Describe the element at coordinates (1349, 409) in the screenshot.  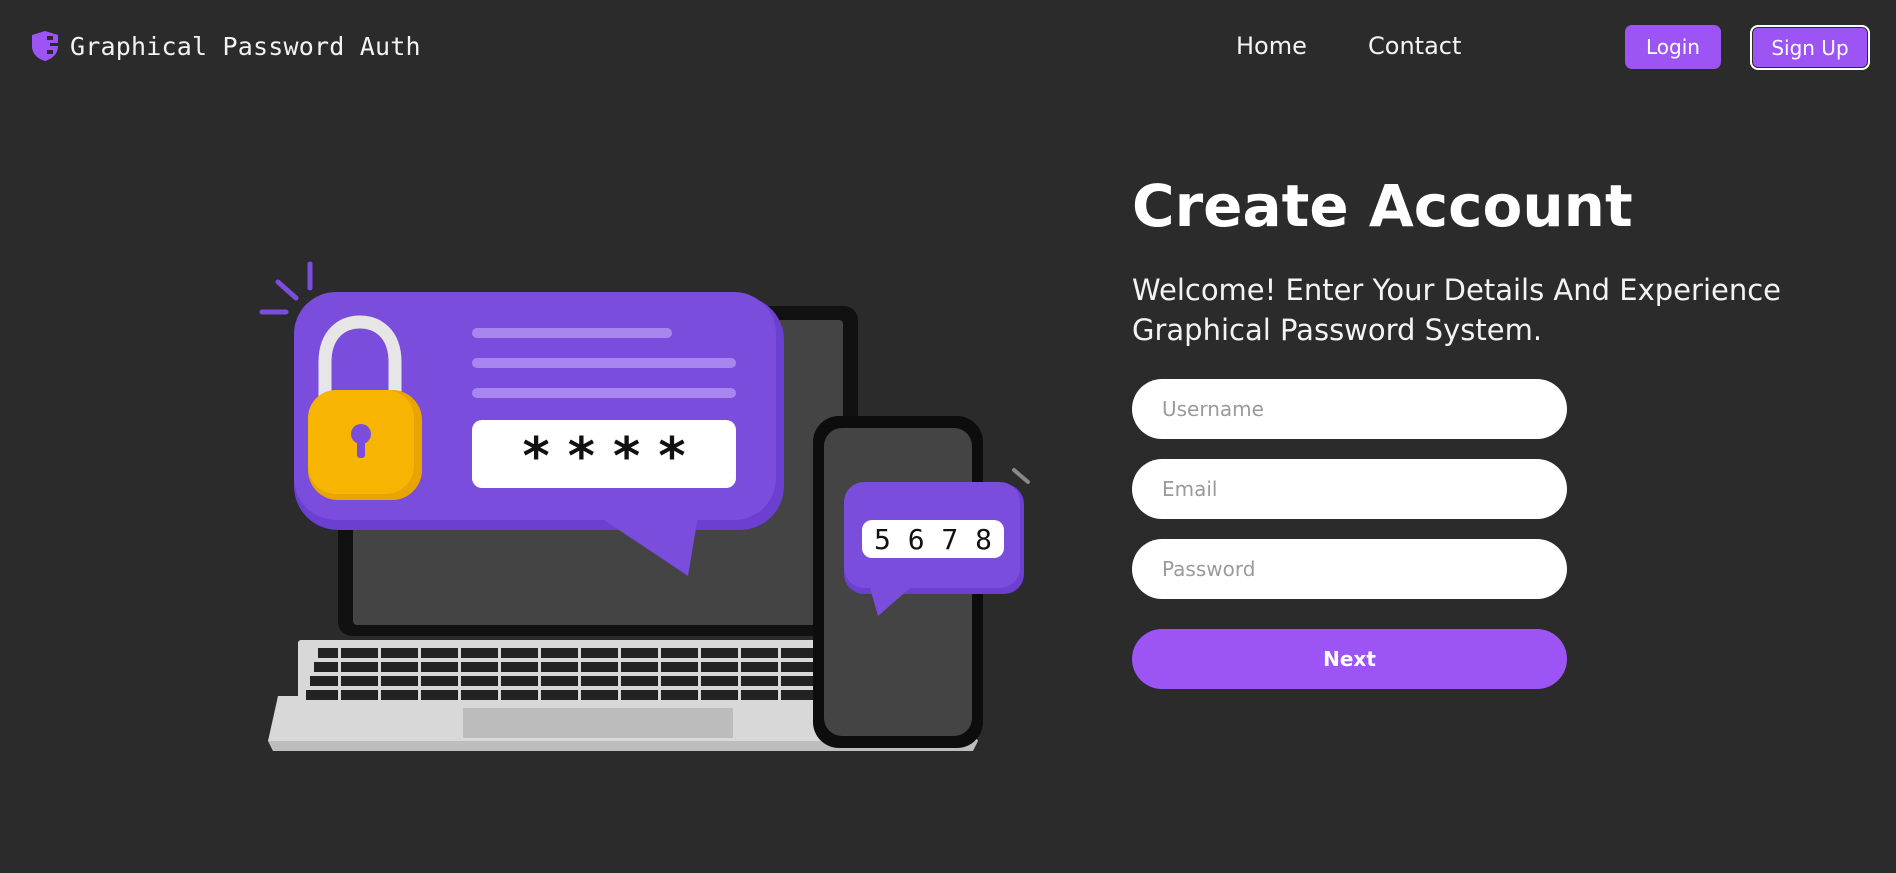
I see `username-input` at that location.